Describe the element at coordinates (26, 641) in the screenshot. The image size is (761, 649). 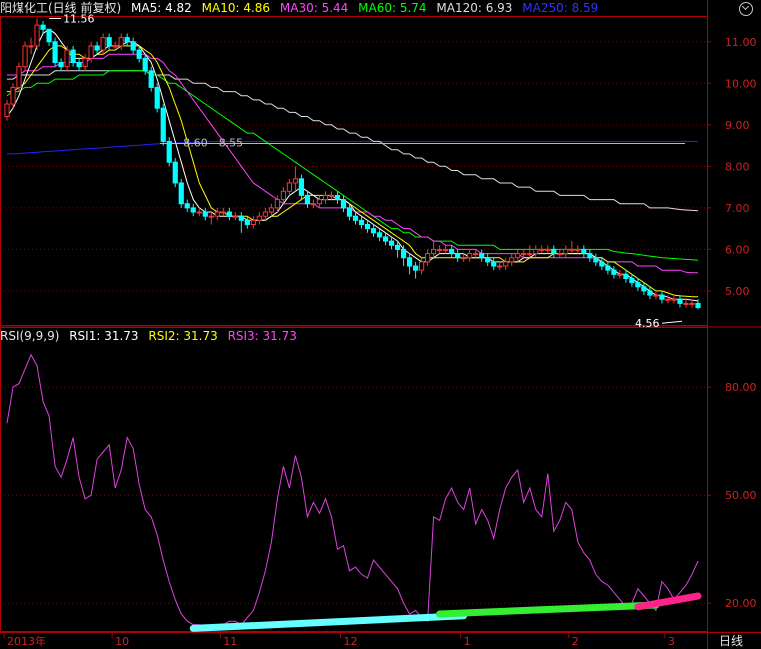
I see `x-tick-label: 2013年` at that location.